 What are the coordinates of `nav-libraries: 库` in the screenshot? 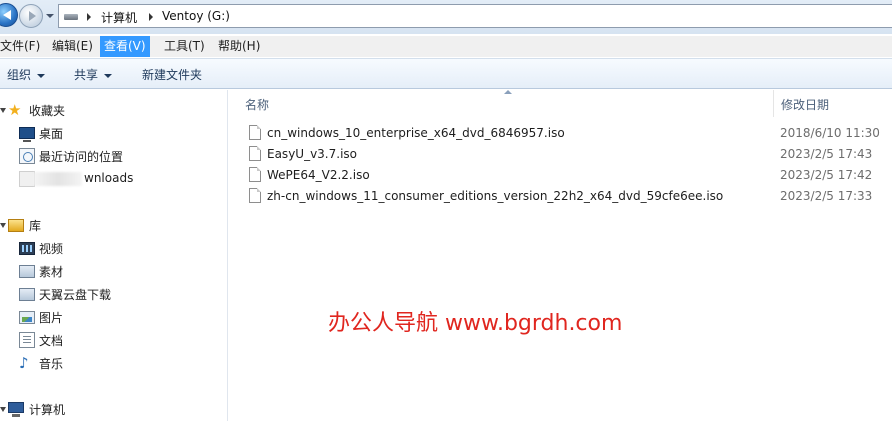 It's located at (114, 225).